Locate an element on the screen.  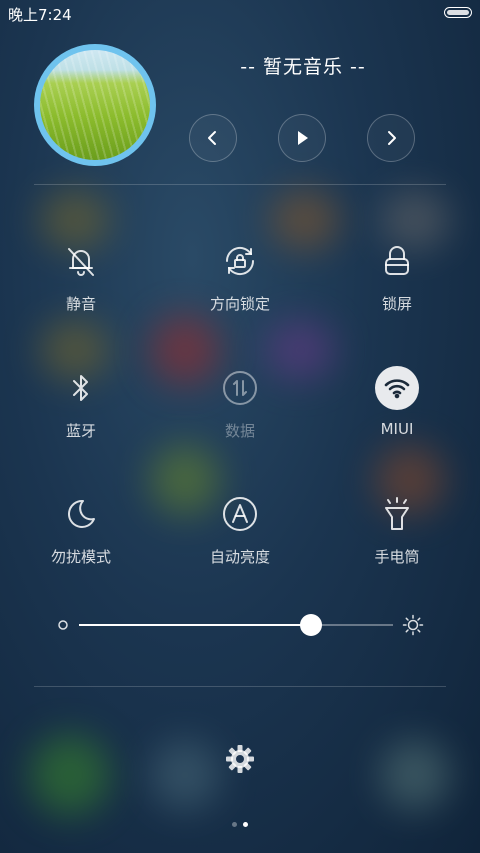
status-time: 晚上7:24 is located at coordinates (40, 15).